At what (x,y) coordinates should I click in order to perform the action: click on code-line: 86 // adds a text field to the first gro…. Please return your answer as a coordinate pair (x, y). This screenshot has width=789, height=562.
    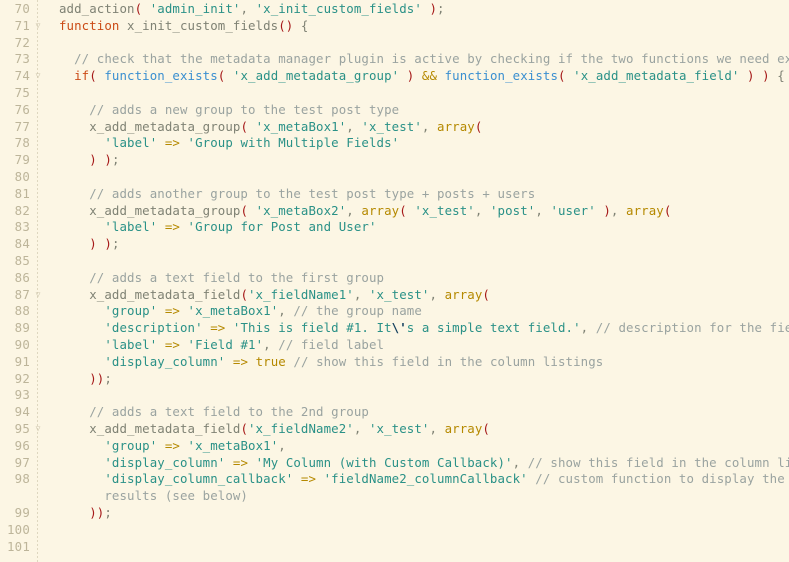
    Looking at the image, I should click on (394, 278).